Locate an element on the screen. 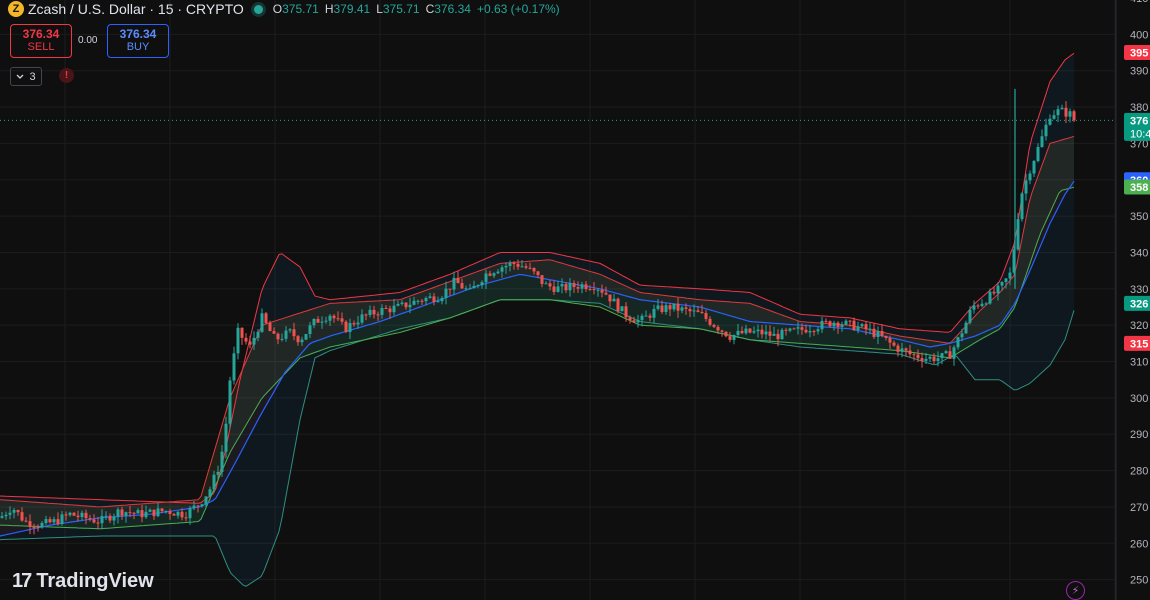 Image resolution: width=1150 pixels, height=600 pixels. chevron-down-icon is located at coordinates (20, 76).